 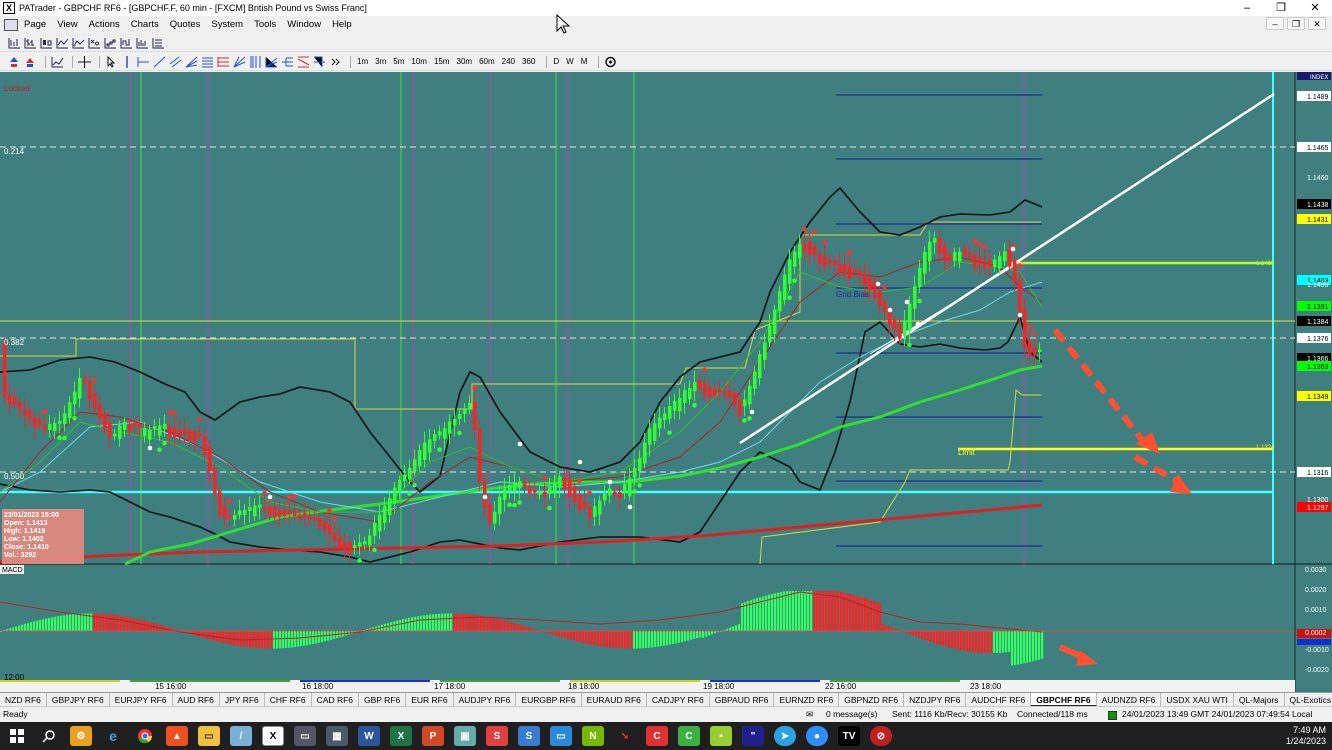 What do you see at coordinates (81, 736) in the screenshot?
I see `settings-app-icon: ⚙` at bounding box center [81, 736].